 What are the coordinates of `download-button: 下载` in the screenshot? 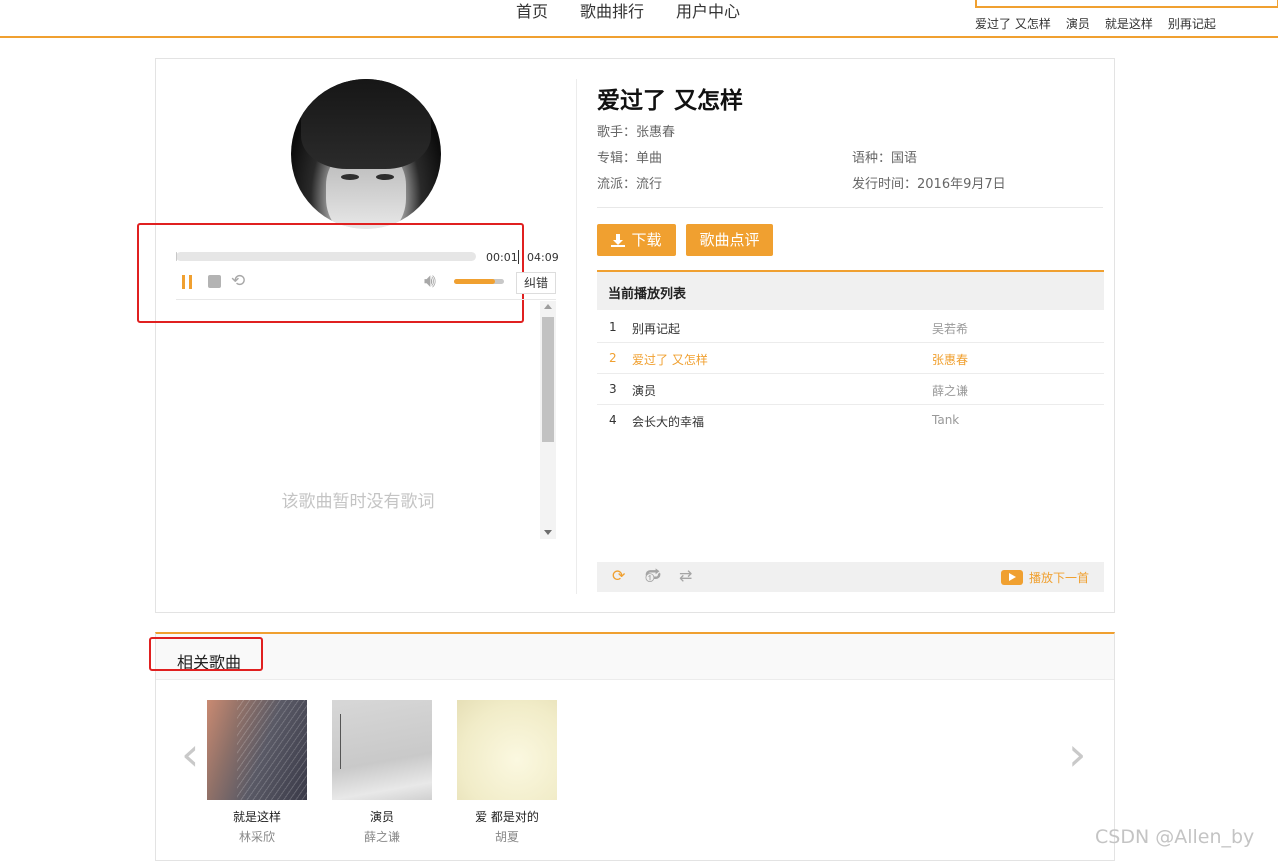 It's located at (636, 240).